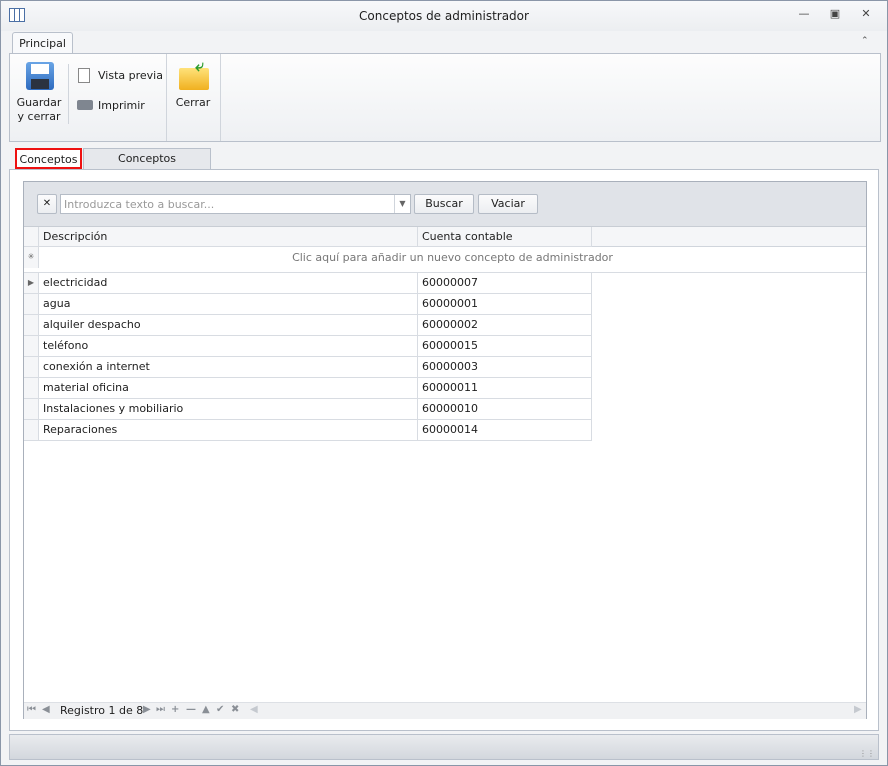 The width and height of the screenshot is (888, 766). What do you see at coordinates (228, 325) in the screenshot?
I see `cell-descripcion: alquiler despacho` at bounding box center [228, 325].